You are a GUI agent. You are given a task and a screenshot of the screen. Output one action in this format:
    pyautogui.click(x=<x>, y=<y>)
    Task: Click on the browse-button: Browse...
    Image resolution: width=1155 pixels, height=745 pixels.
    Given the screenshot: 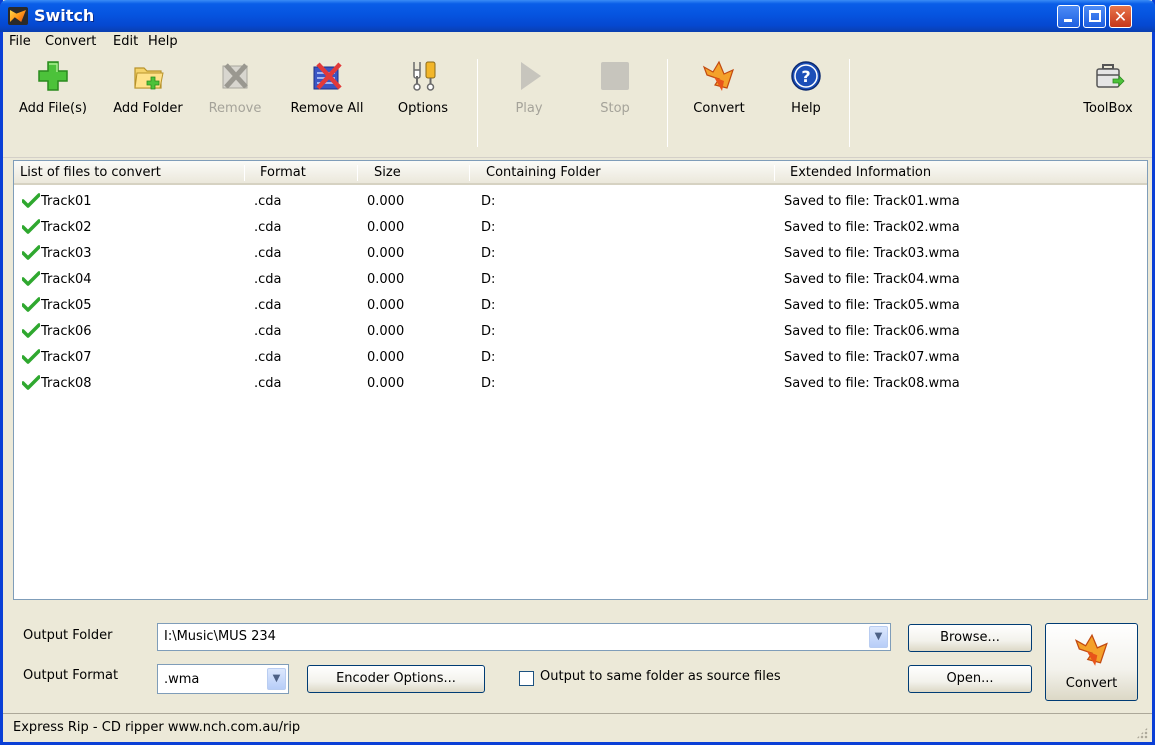 What is the action you would take?
    pyautogui.click(x=970, y=638)
    